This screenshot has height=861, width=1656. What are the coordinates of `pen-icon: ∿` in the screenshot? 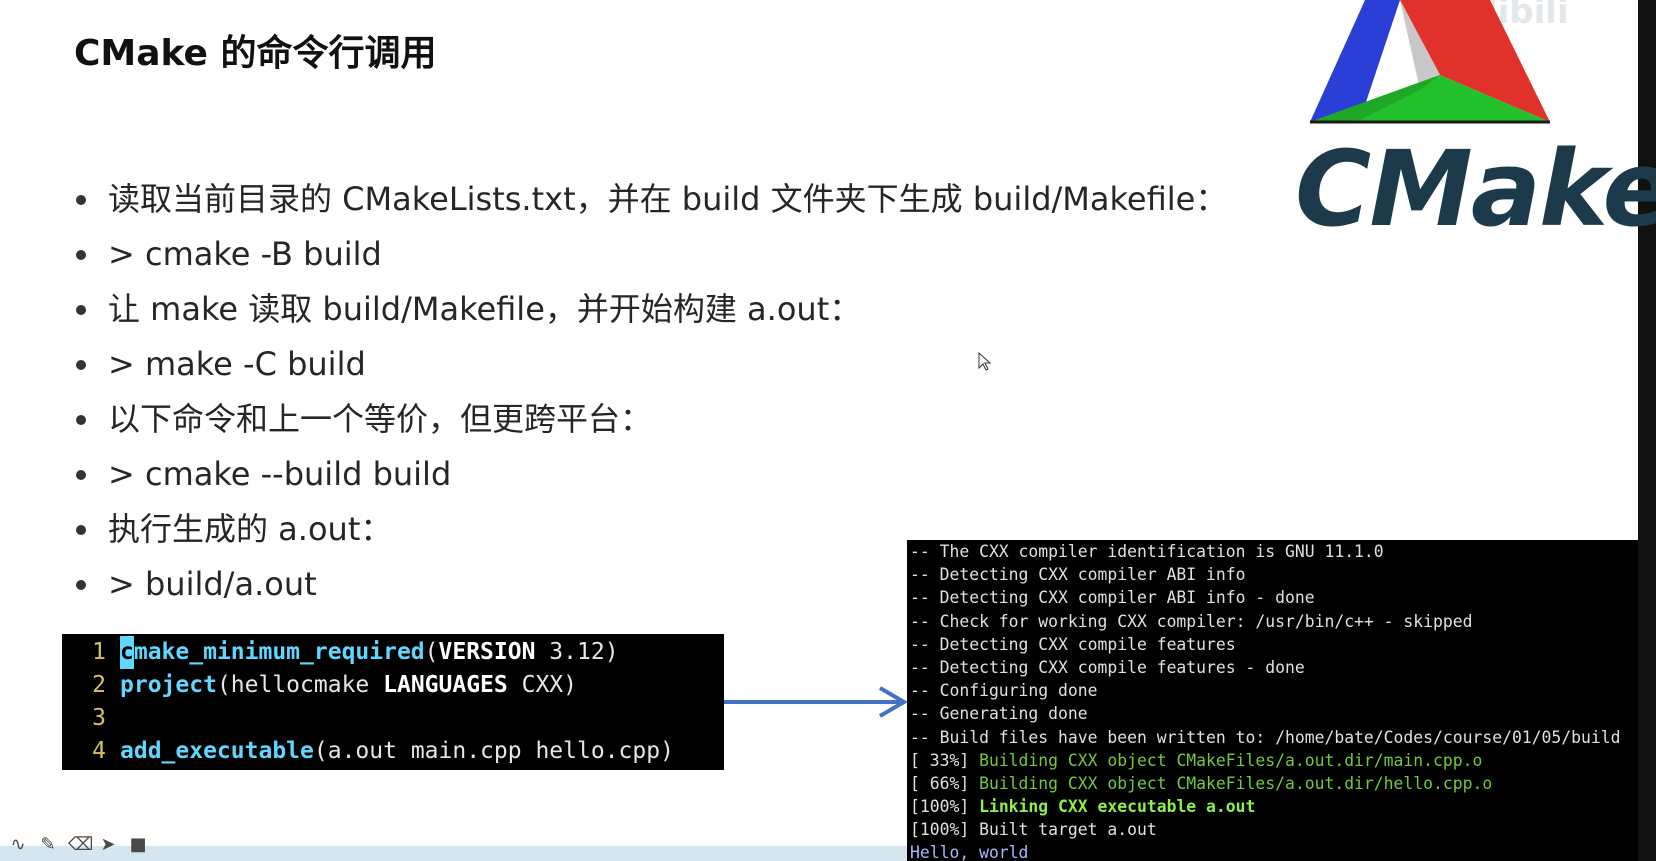 It's located at (18, 844).